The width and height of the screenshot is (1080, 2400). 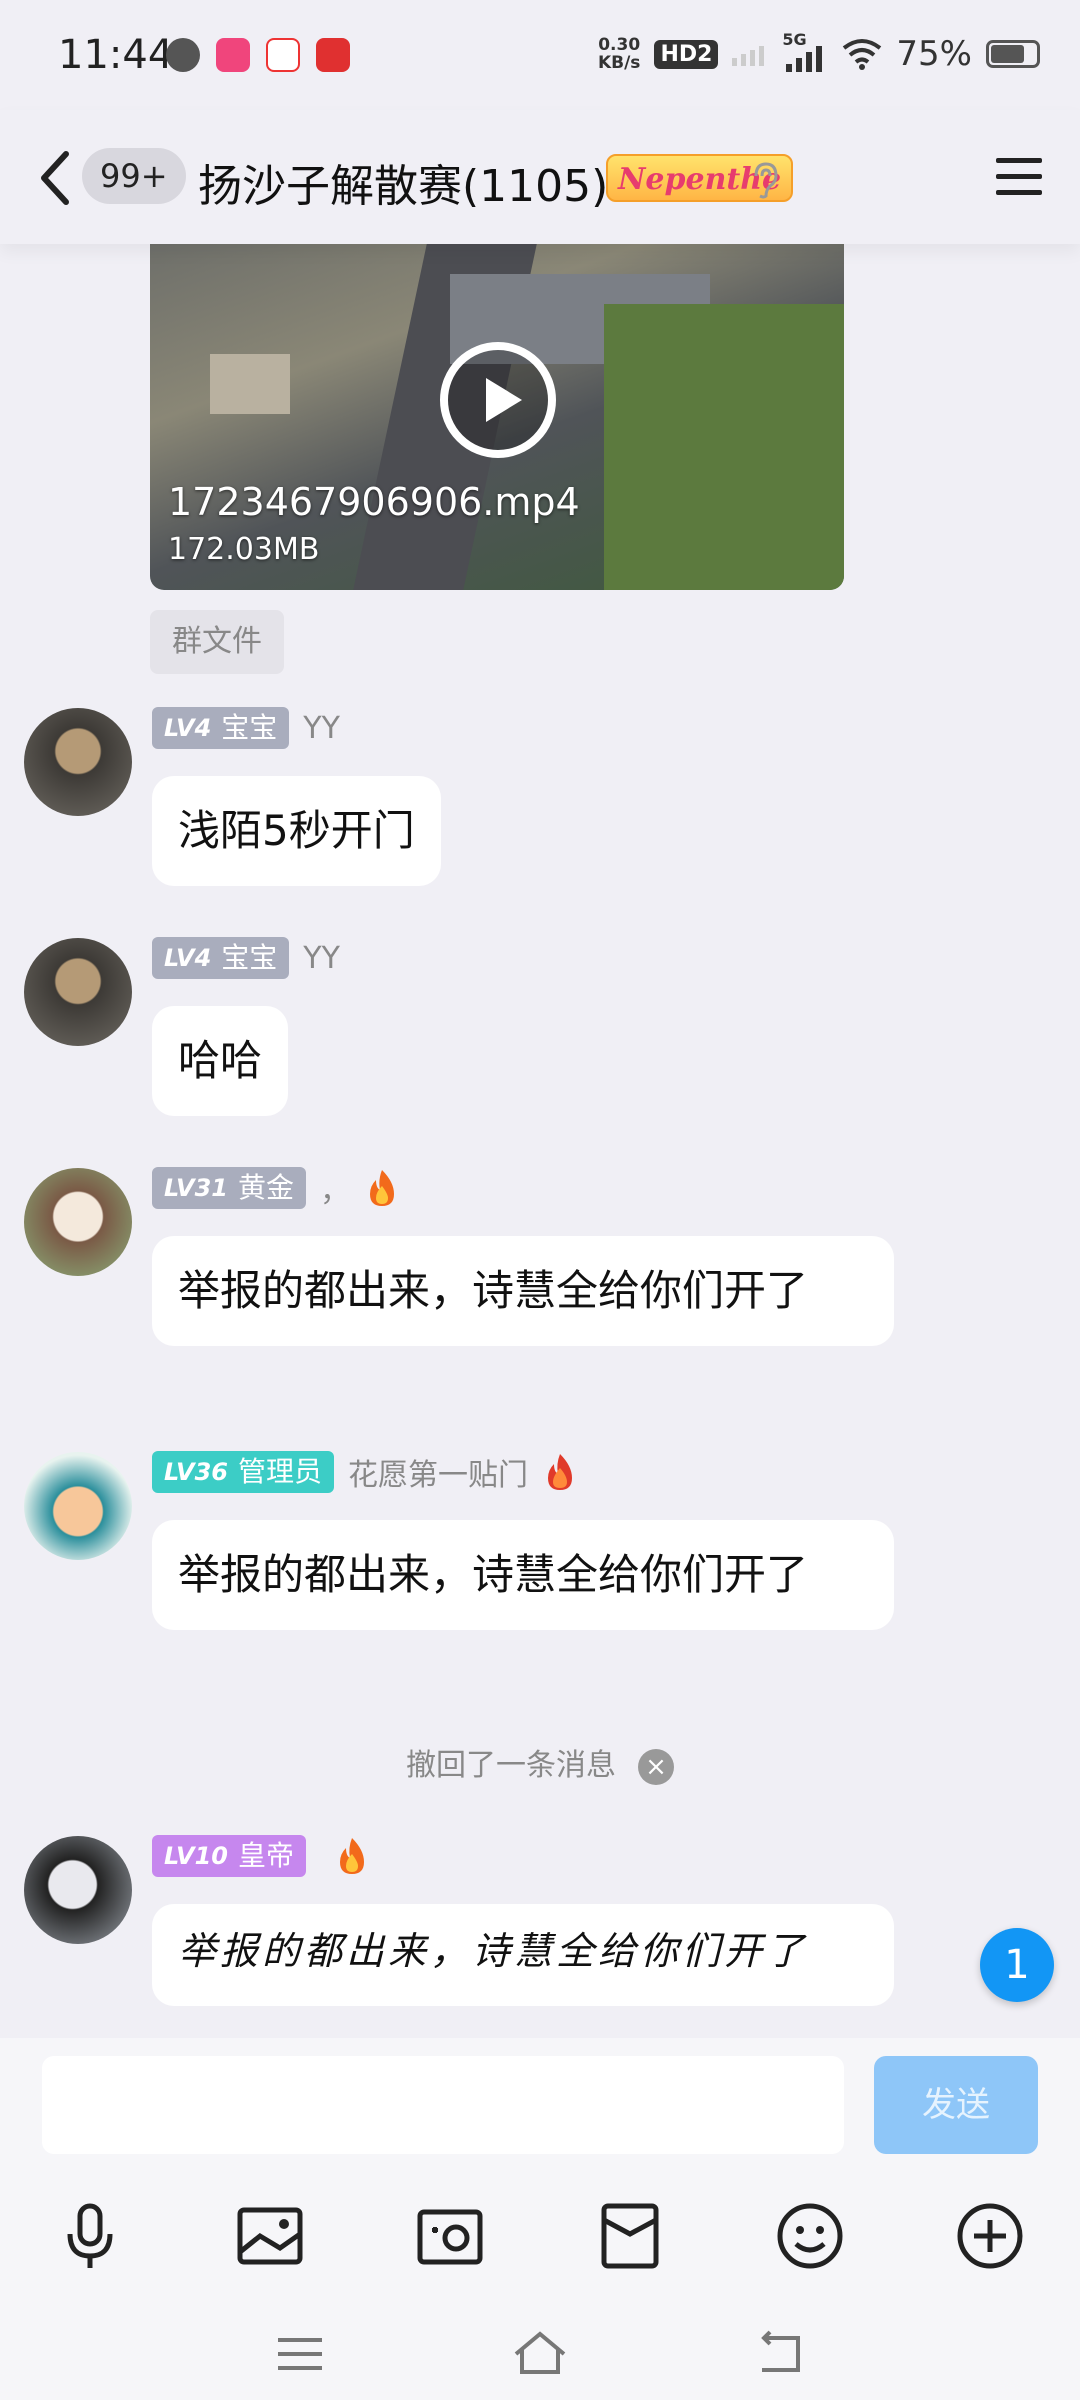 What do you see at coordinates (265, 1855) in the screenshot?
I see `level-title: 皇帝` at bounding box center [265, 1855].